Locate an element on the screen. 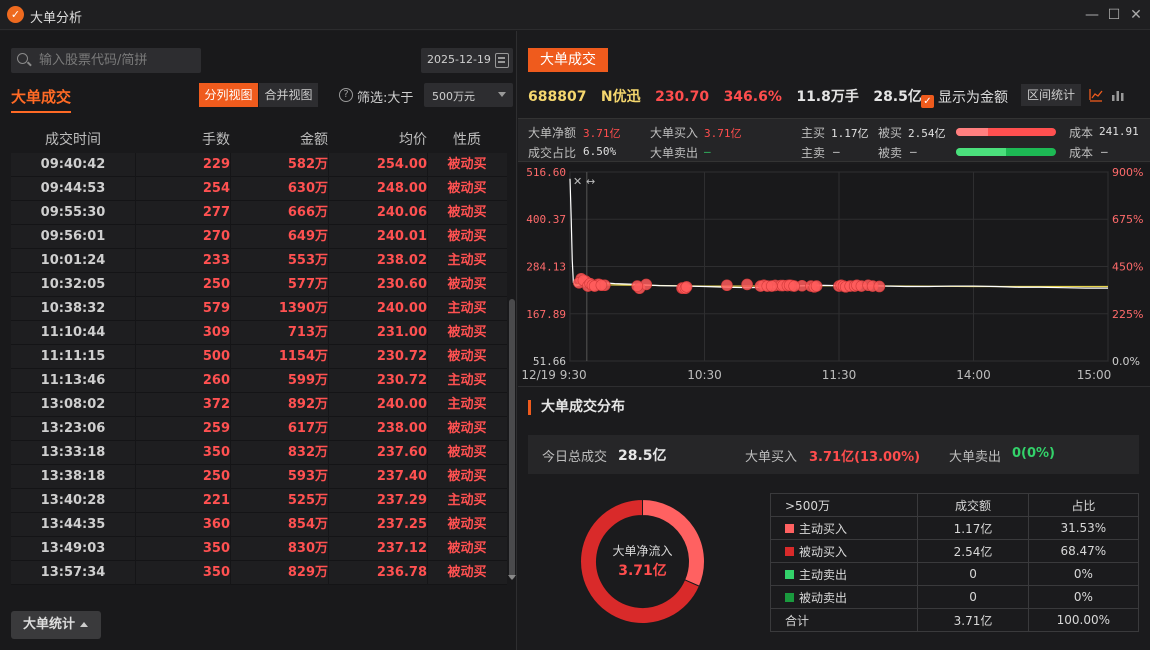  table-row: 10:01:24 233 553万 238.02 主动买 is located at coordinates (259, 261).